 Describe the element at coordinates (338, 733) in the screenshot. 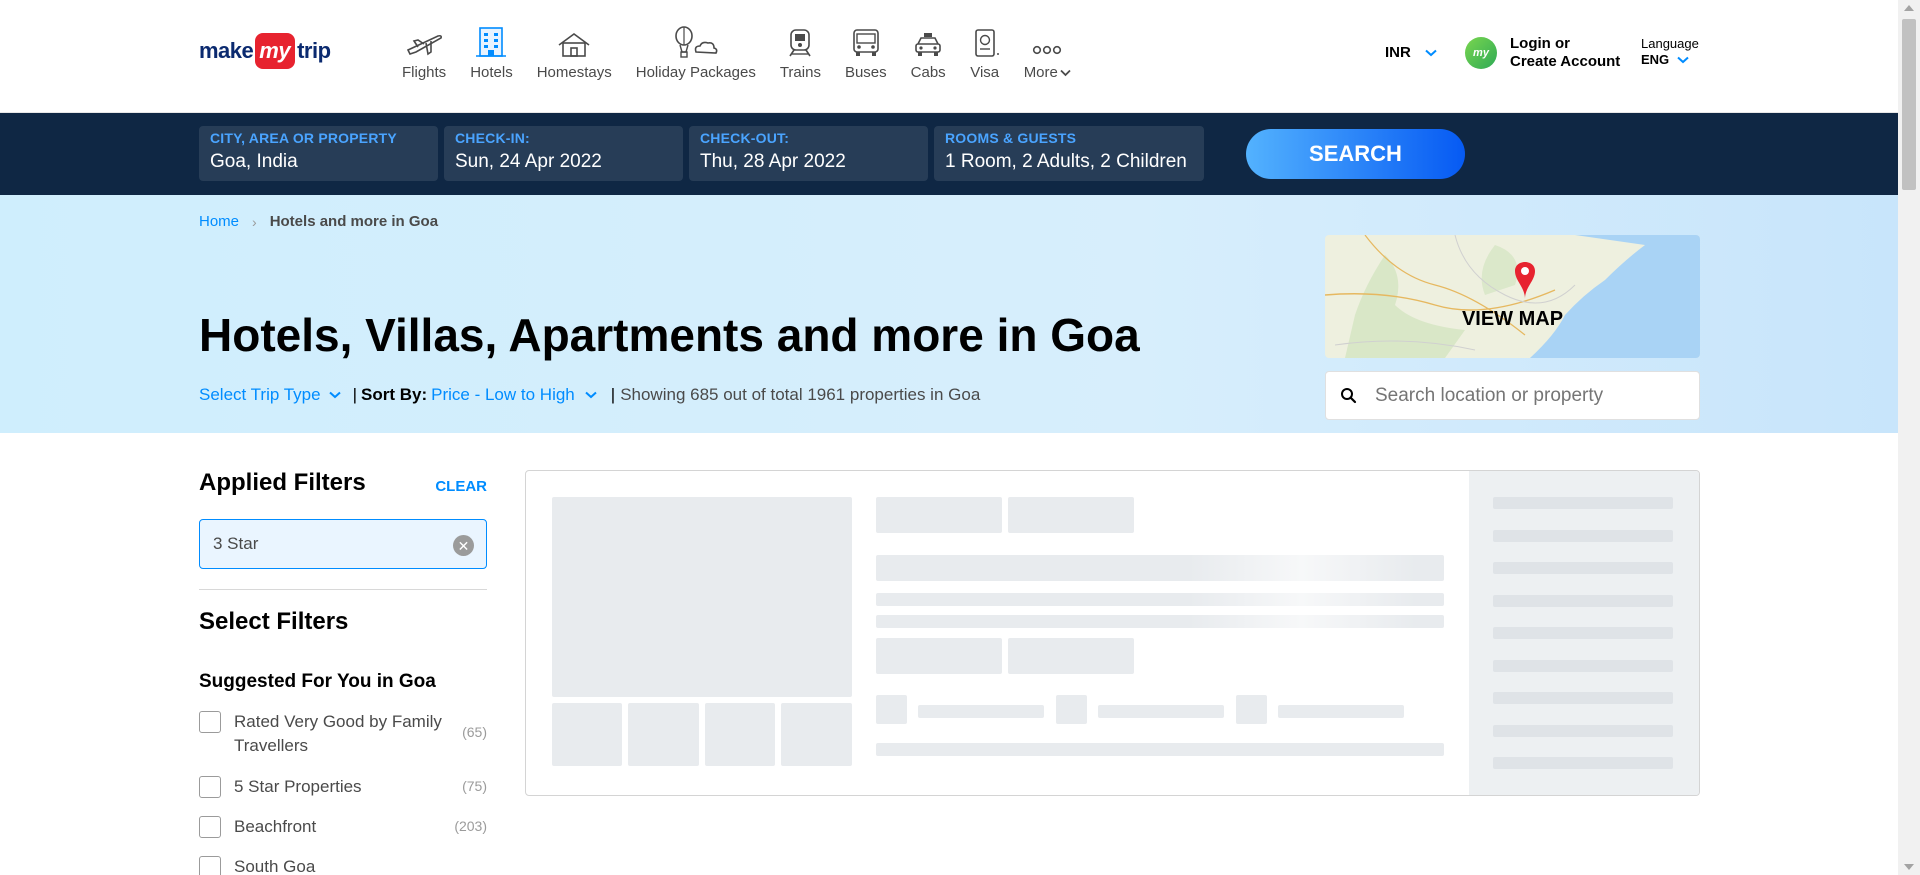

I see `filter-label: Rated Very Good by Family Travellers` at that location.